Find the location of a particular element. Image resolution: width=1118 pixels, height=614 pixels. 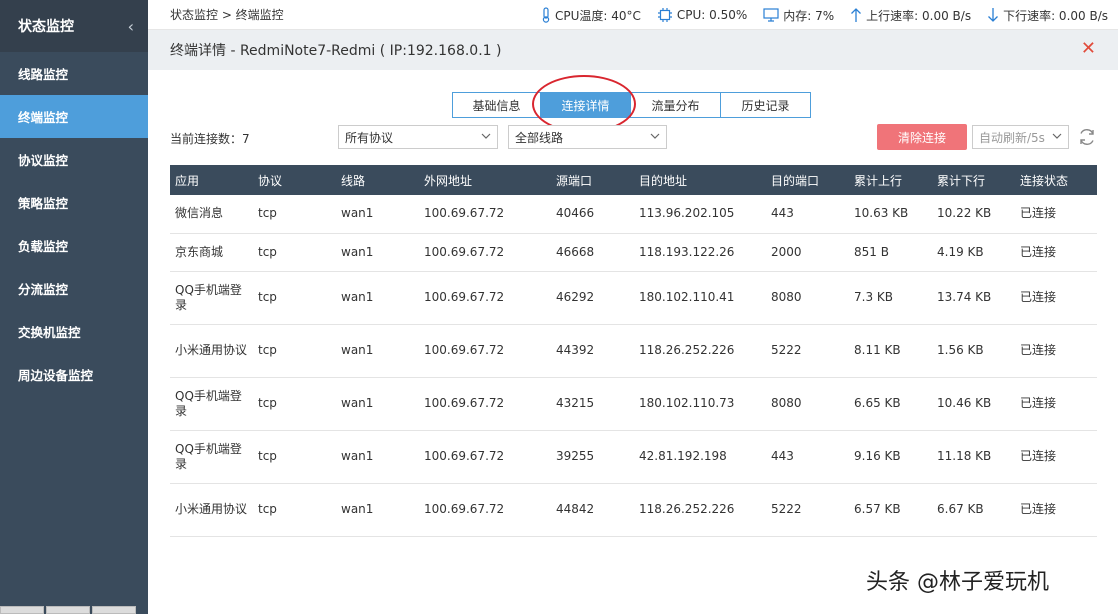

table-cell: 44392 is located at coordinates (592, 351).